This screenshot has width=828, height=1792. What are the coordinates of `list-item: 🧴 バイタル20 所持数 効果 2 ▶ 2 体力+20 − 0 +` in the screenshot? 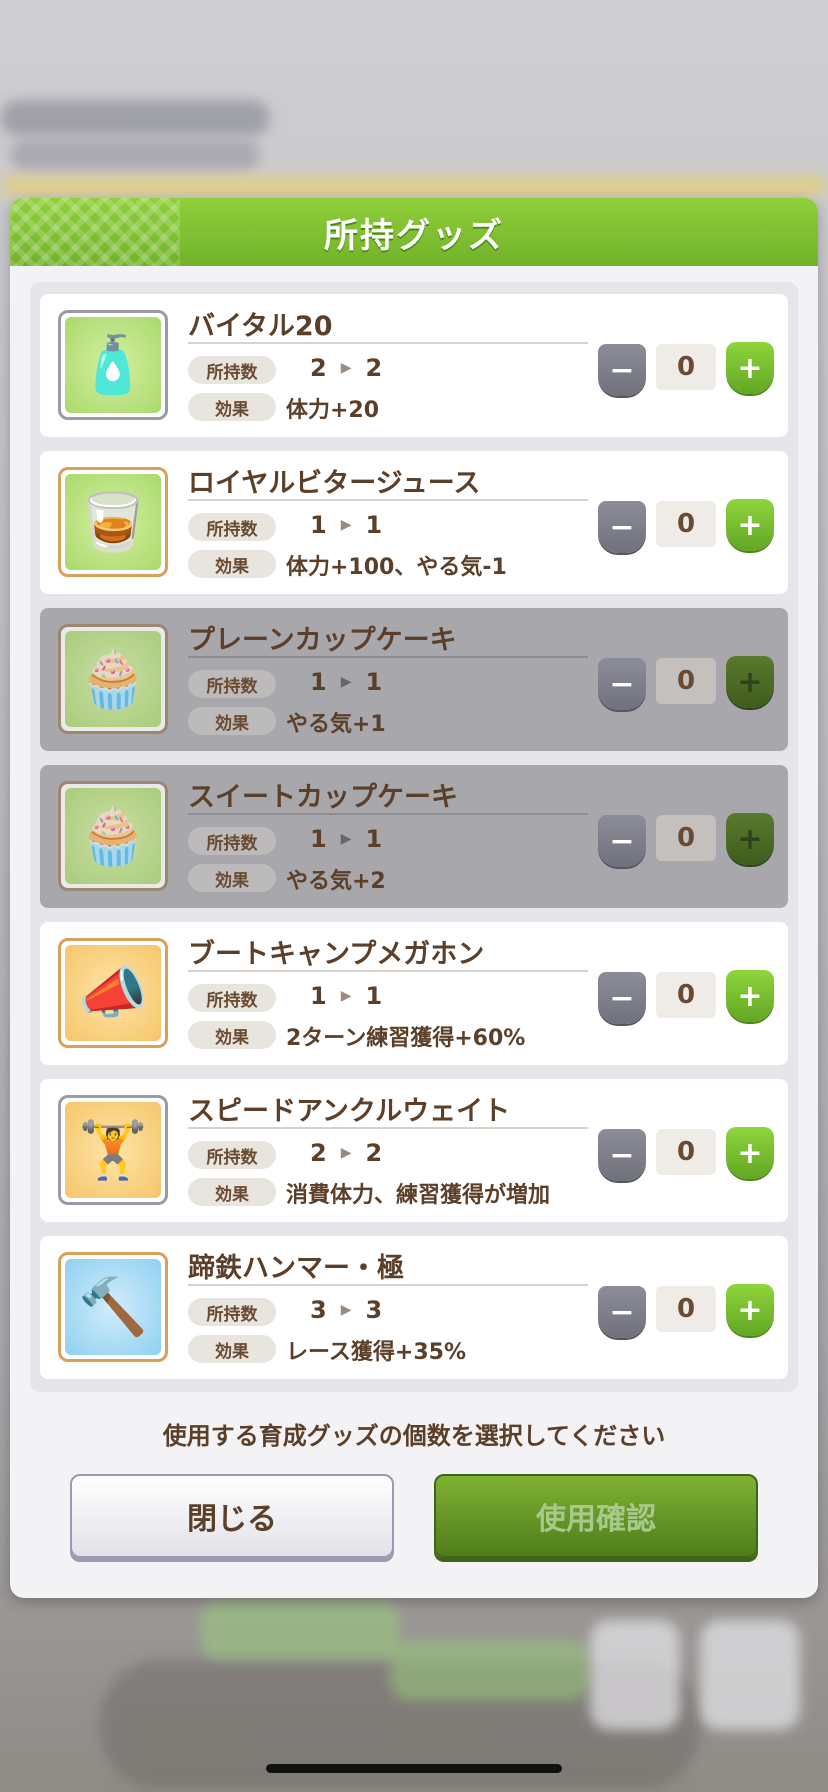 It's located at (414, 365).